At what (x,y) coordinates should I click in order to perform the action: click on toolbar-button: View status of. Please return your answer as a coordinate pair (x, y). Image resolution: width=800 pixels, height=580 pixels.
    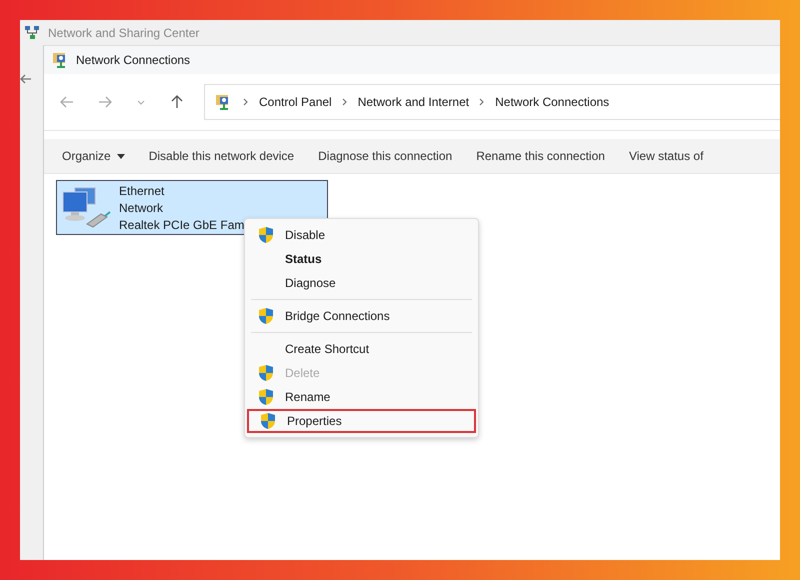
    Looking at the image, I should click on (666, 156).